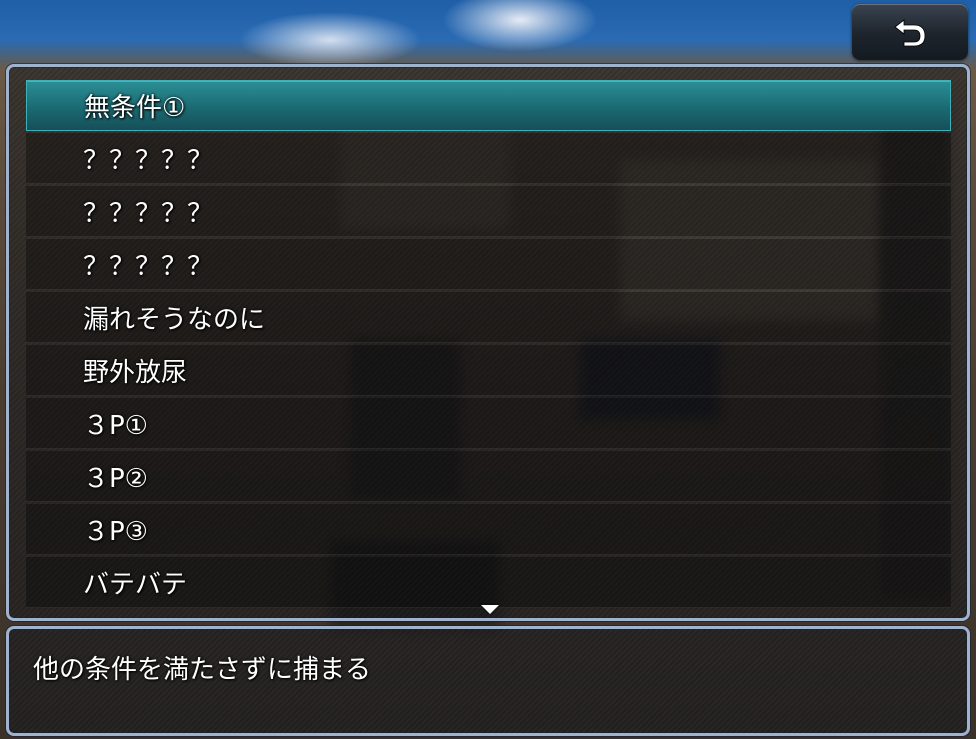 The image size is (976, 739). I want to click on list-item-label: 無条件①, so click(135, 108).